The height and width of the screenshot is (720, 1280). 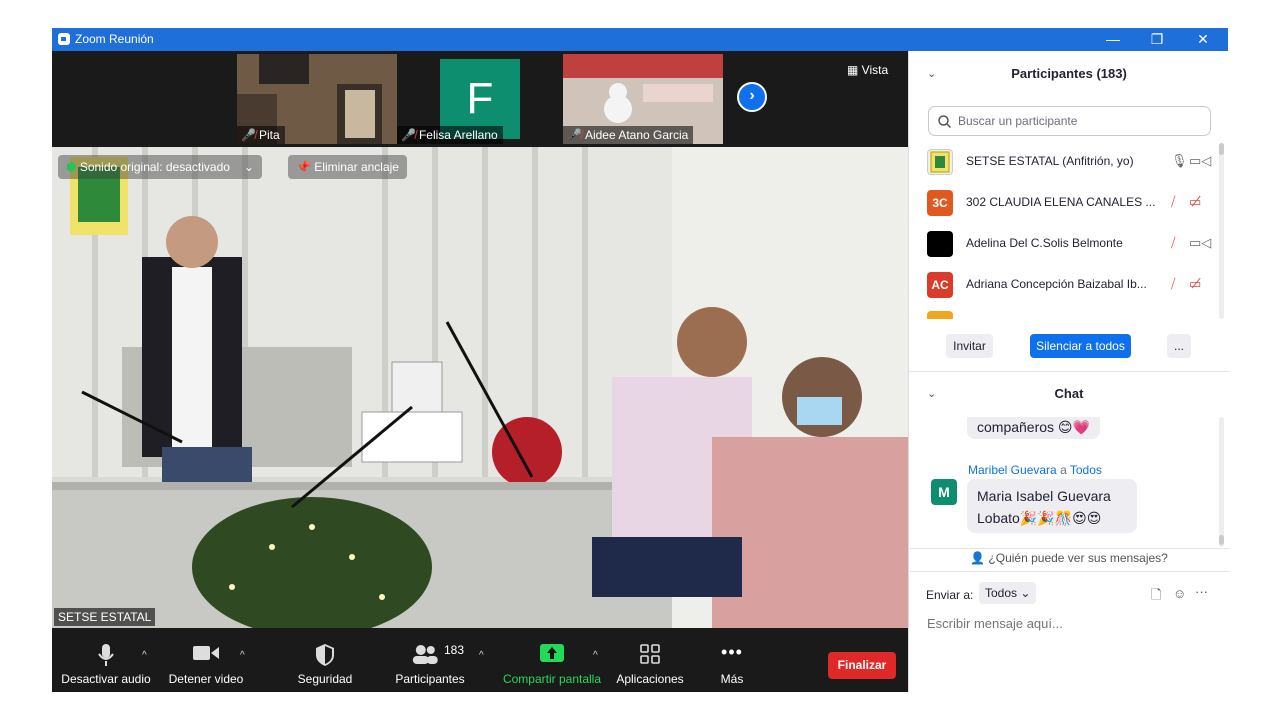 I want to click on invite-button: Invitar, so click(x=969, y=346).